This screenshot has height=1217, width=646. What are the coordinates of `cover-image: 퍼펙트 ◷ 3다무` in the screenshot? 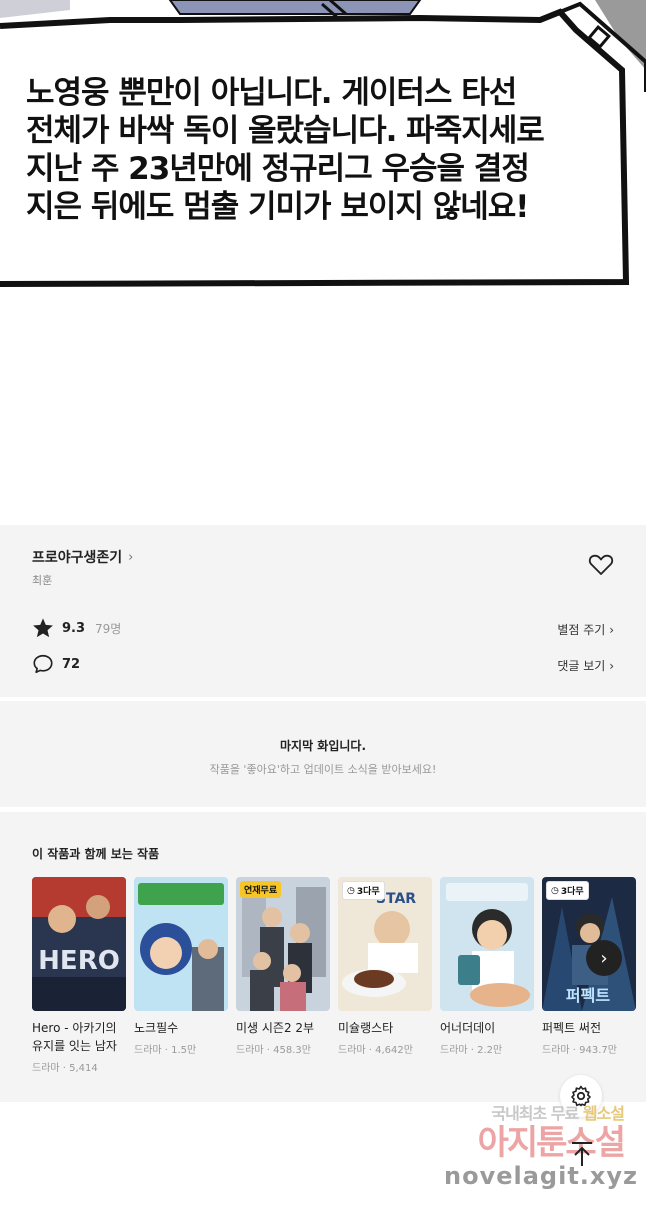 It's located at (589, 944).